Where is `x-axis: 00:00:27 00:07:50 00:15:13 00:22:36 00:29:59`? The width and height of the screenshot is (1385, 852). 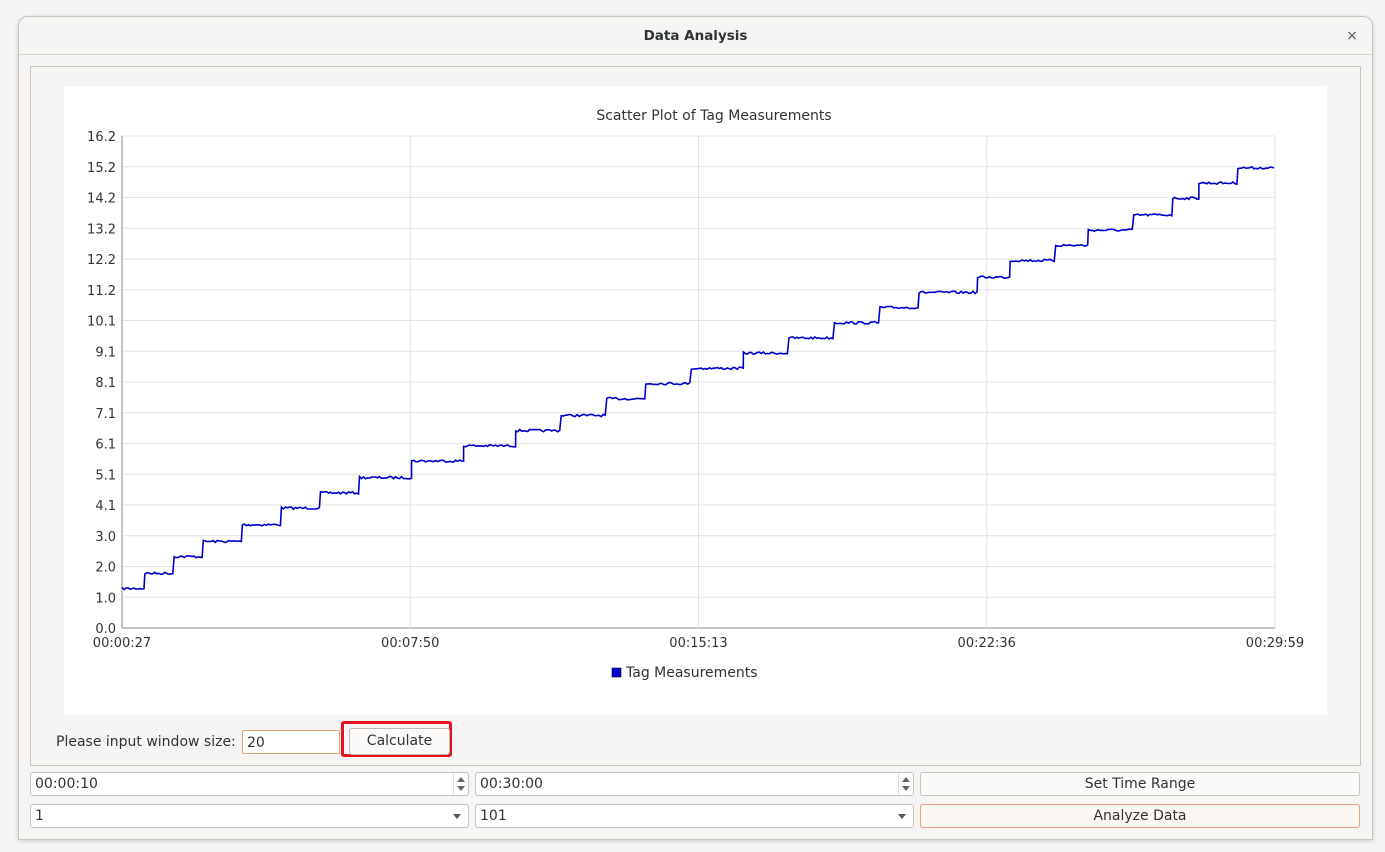 x-axis: 00:00:27 00:07:50 00:15:13 00:22:36 00:29:59 is located at coordinates (698, 643).